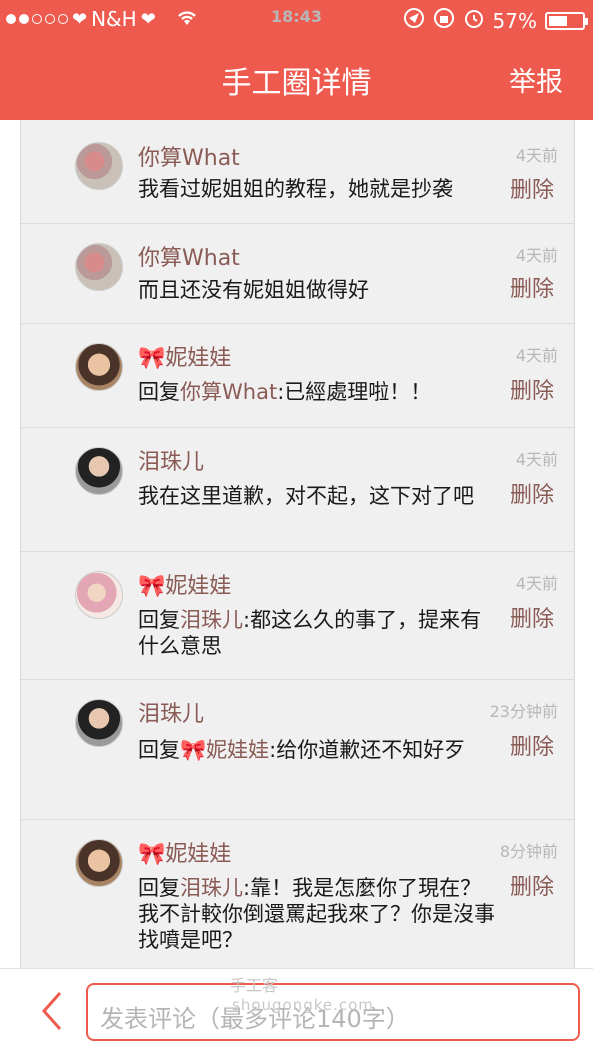 The image size is (593, 1054). I want to click on report-button: 举报, so click(536, 79).